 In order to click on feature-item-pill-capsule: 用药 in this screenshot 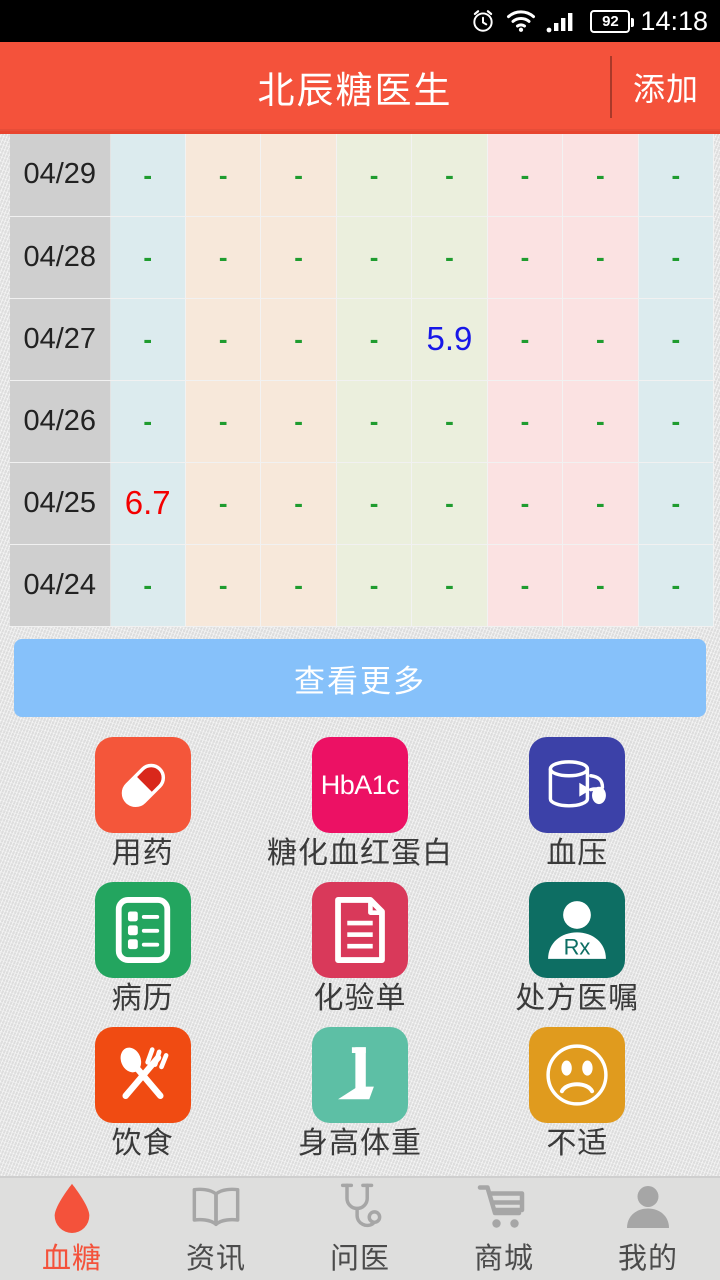, I will do `click(142, 809)`.